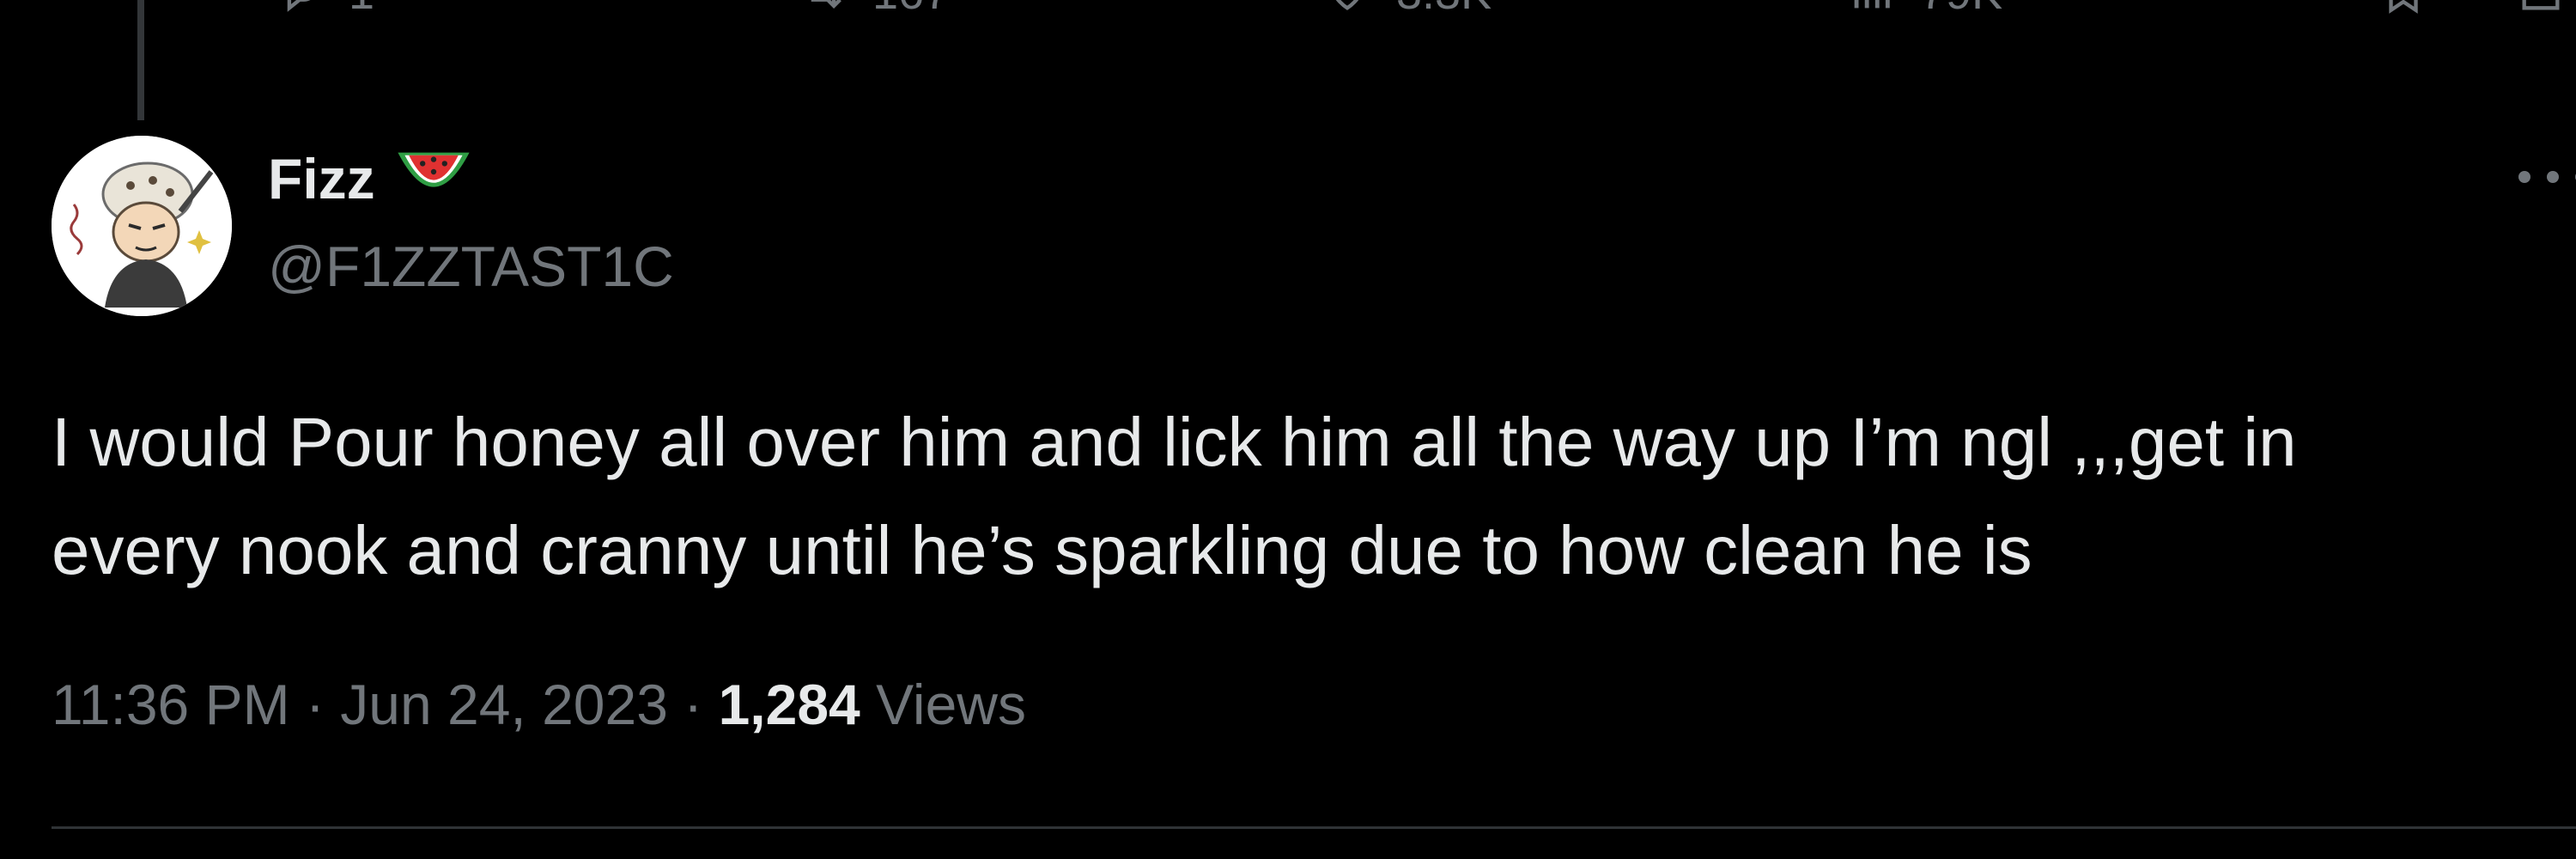  I want to click on bookmark-button, so click(2404, 10).